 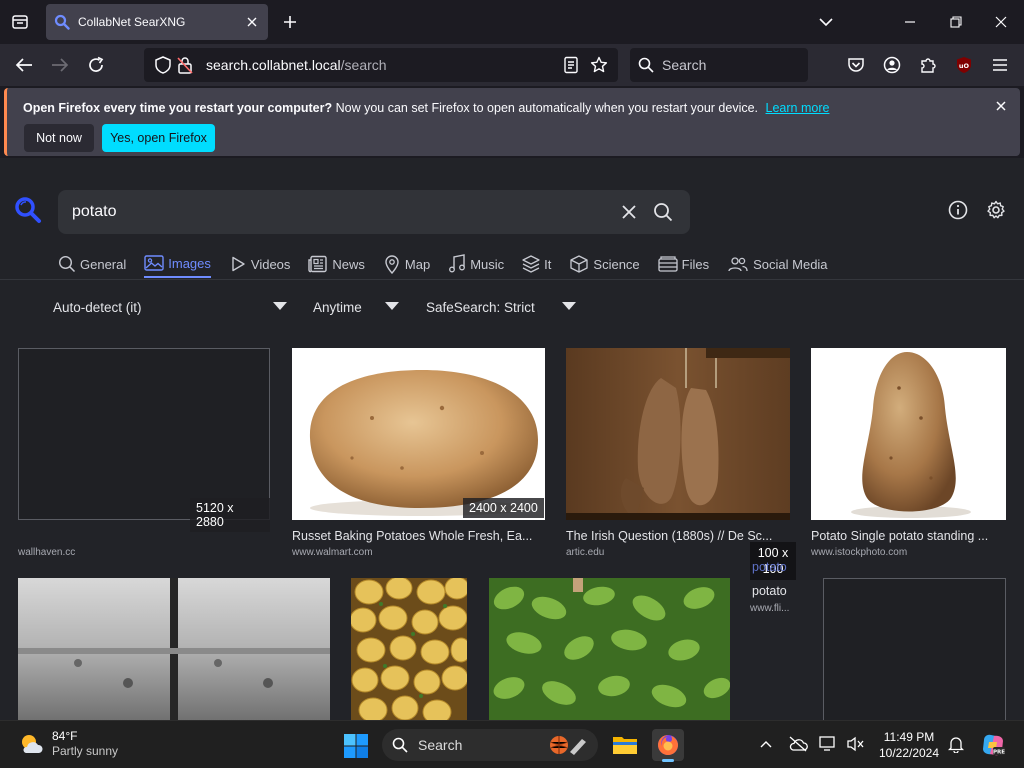 What do you see at coordinates (1001, 106) in the screenshot?
I see `notification-close-button` at bounding box center [1001, 106].